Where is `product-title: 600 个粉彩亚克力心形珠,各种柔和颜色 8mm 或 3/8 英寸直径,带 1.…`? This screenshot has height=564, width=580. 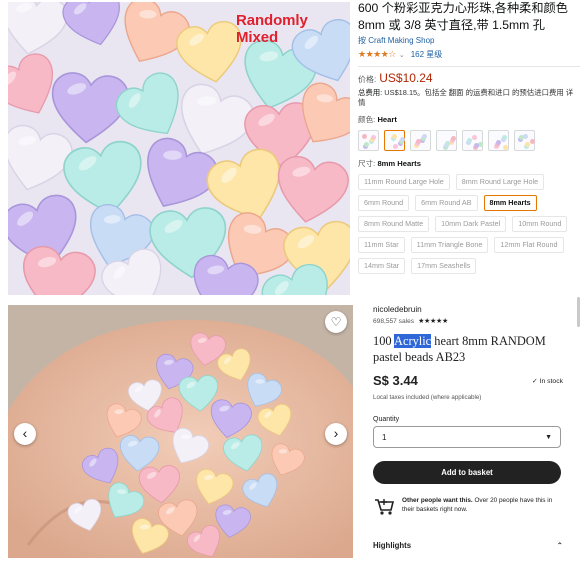 product-title: 600 个粉彩亚克力心形珠,各种柔和颜色 8mm 或 3/8 英寸直径,带 1.… is located at coordinates (463, 16).